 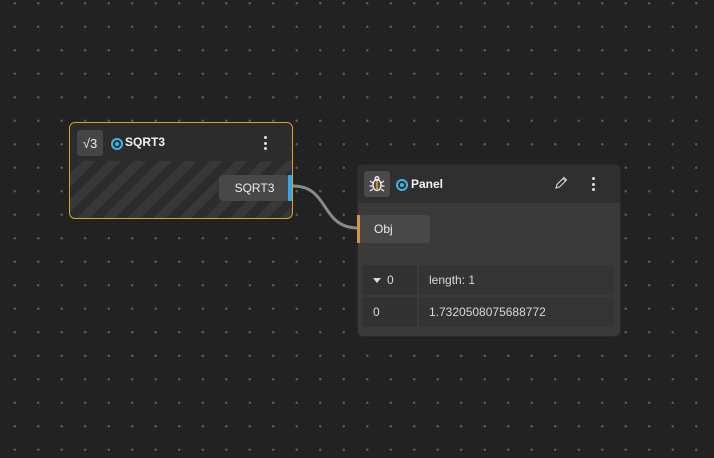 What do you see at coordinates (181, 170) in the screenshot?
I see `sqrt3-node: √3 SQRT3 SQRT3` at bounding box center [181, 170].